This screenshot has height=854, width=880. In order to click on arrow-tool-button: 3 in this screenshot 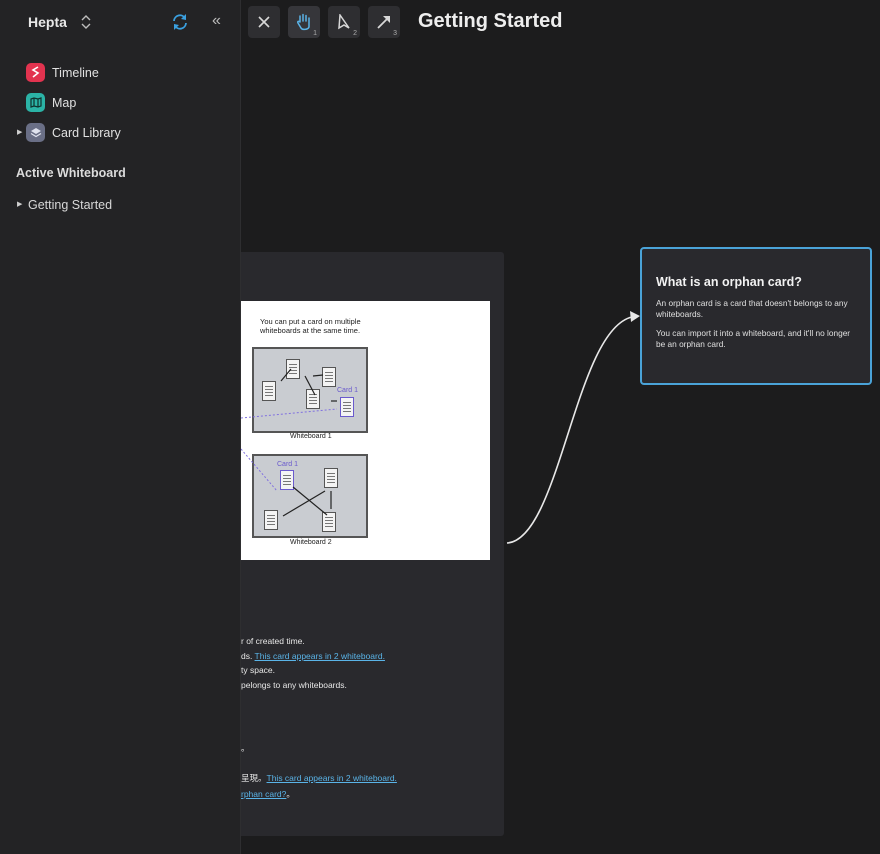, I will do `click(384, 22)`.